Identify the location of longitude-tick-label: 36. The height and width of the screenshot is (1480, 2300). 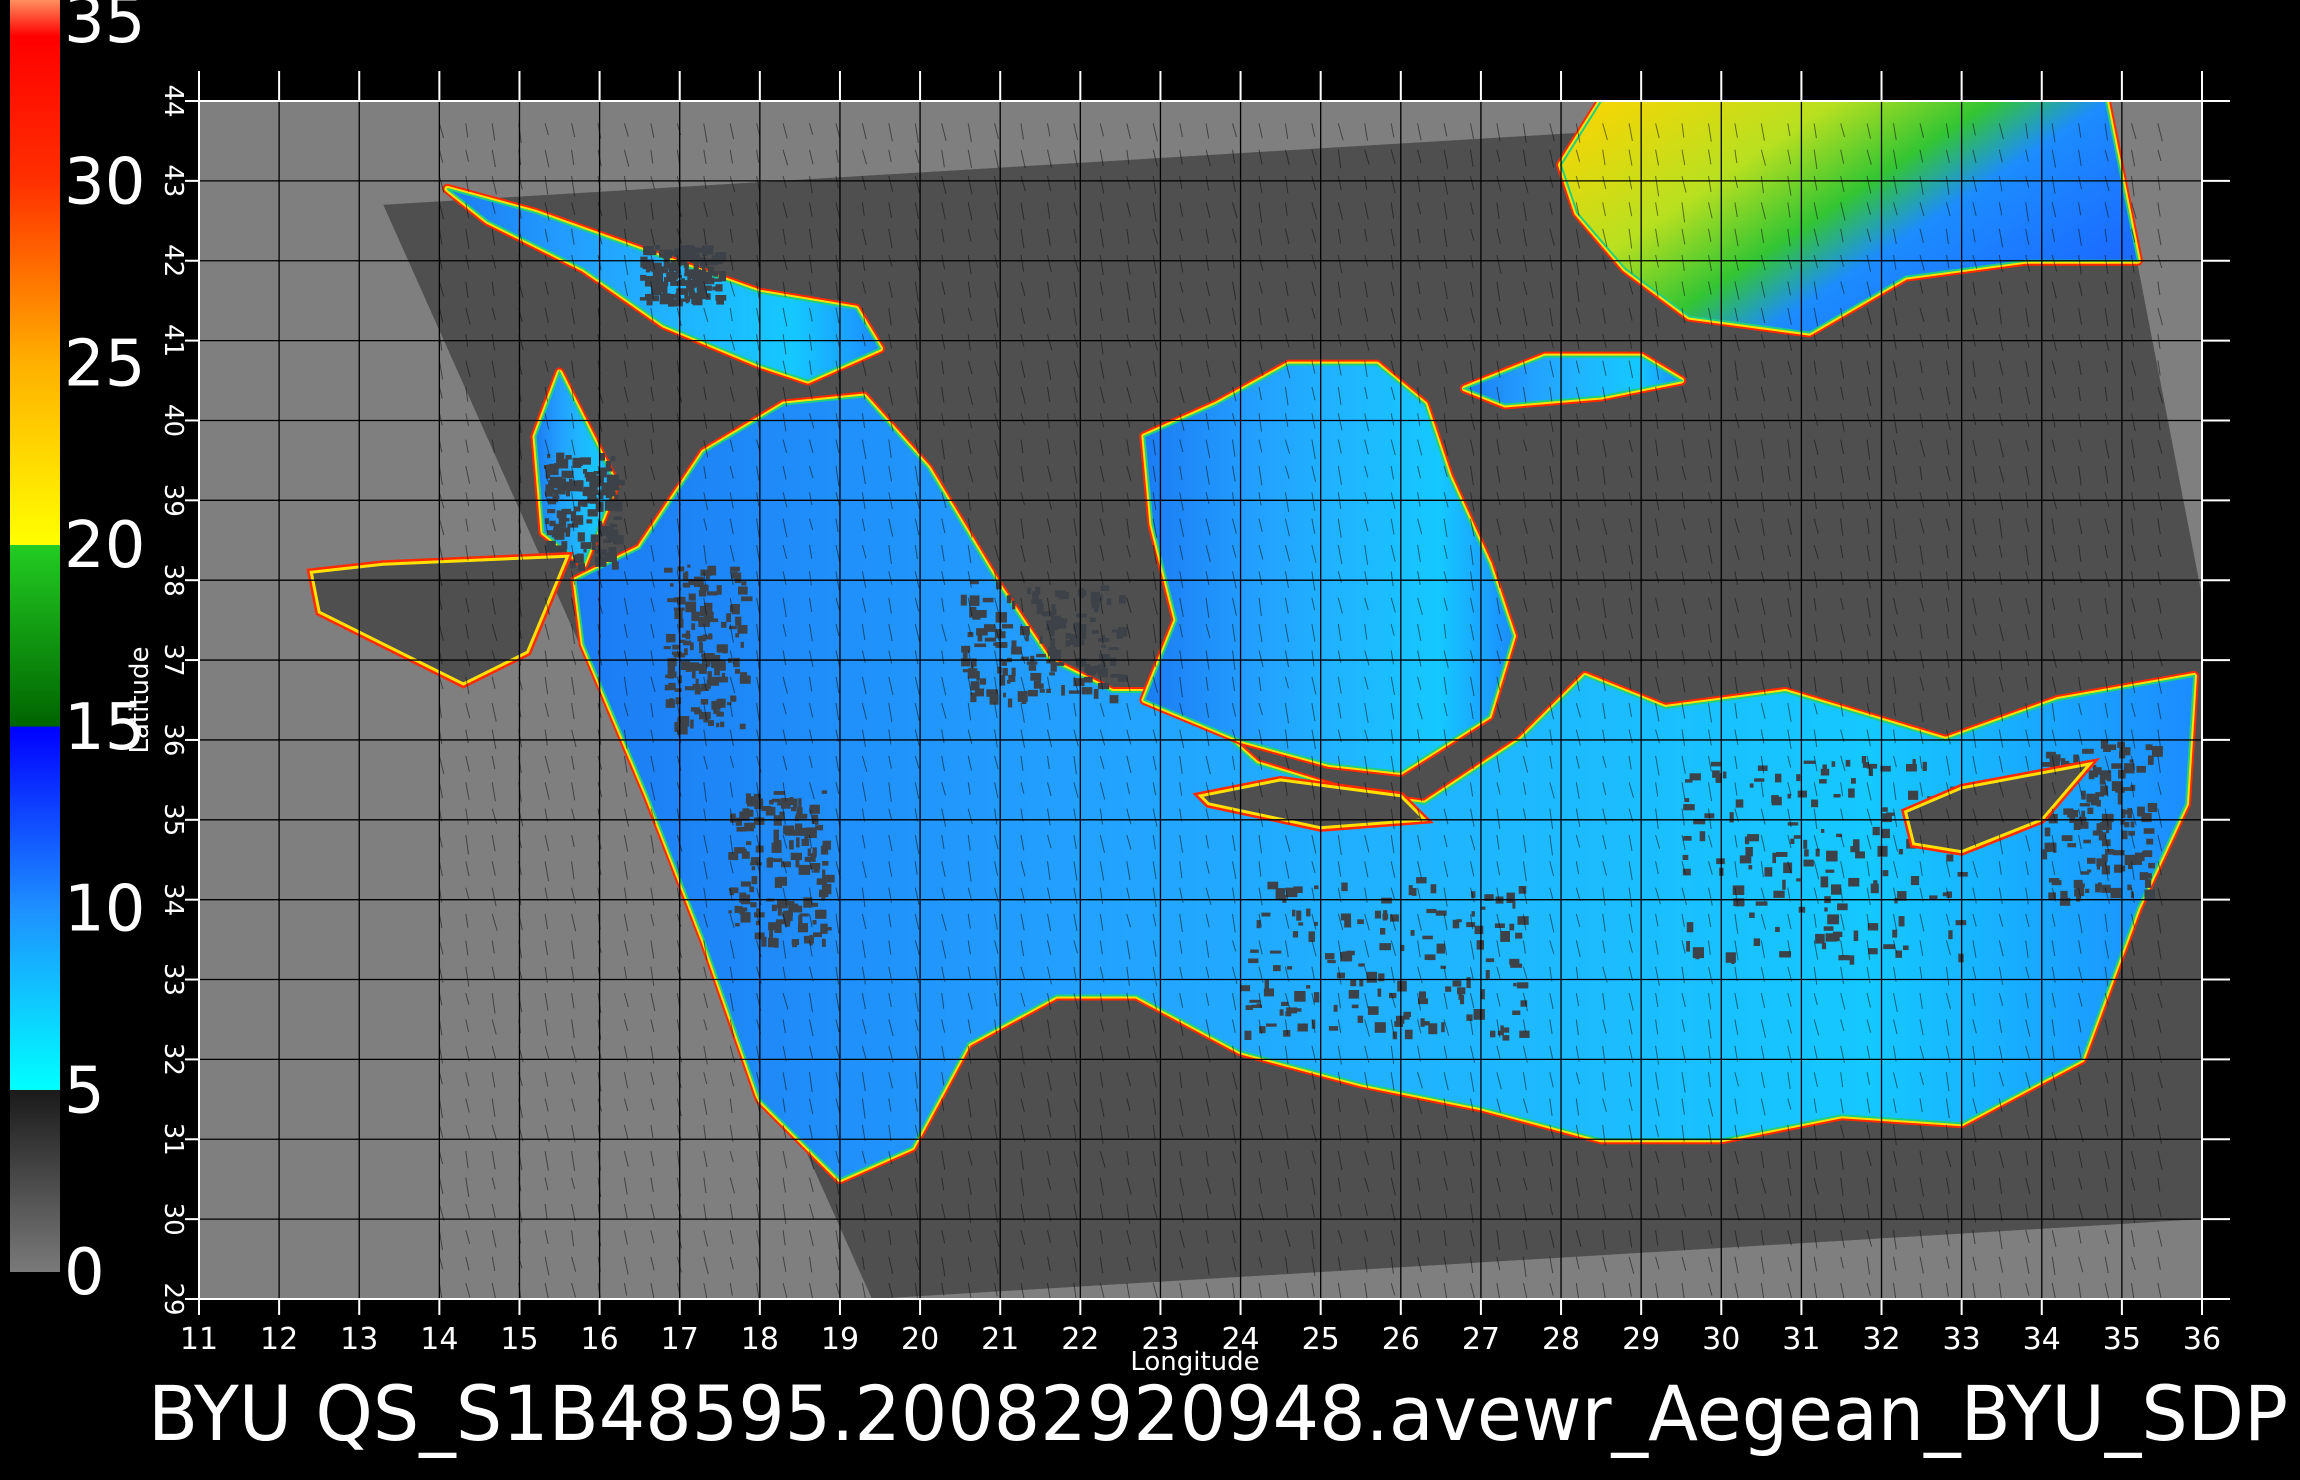
(2202, 1339).